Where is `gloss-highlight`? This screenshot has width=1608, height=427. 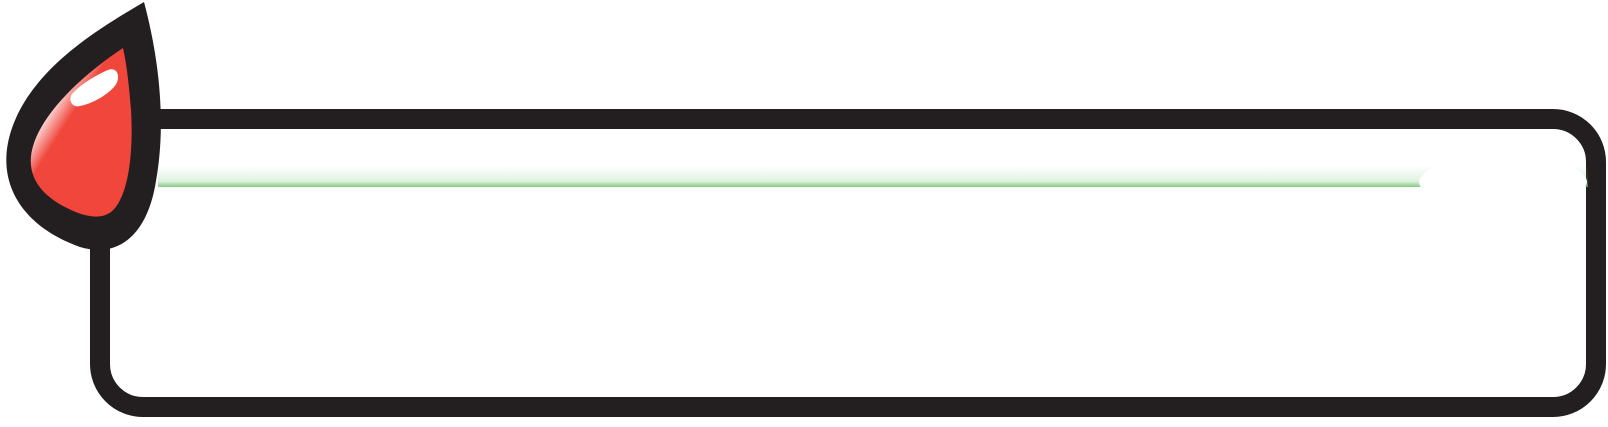
gloss-highlight is located at coordinates (1503, 182).